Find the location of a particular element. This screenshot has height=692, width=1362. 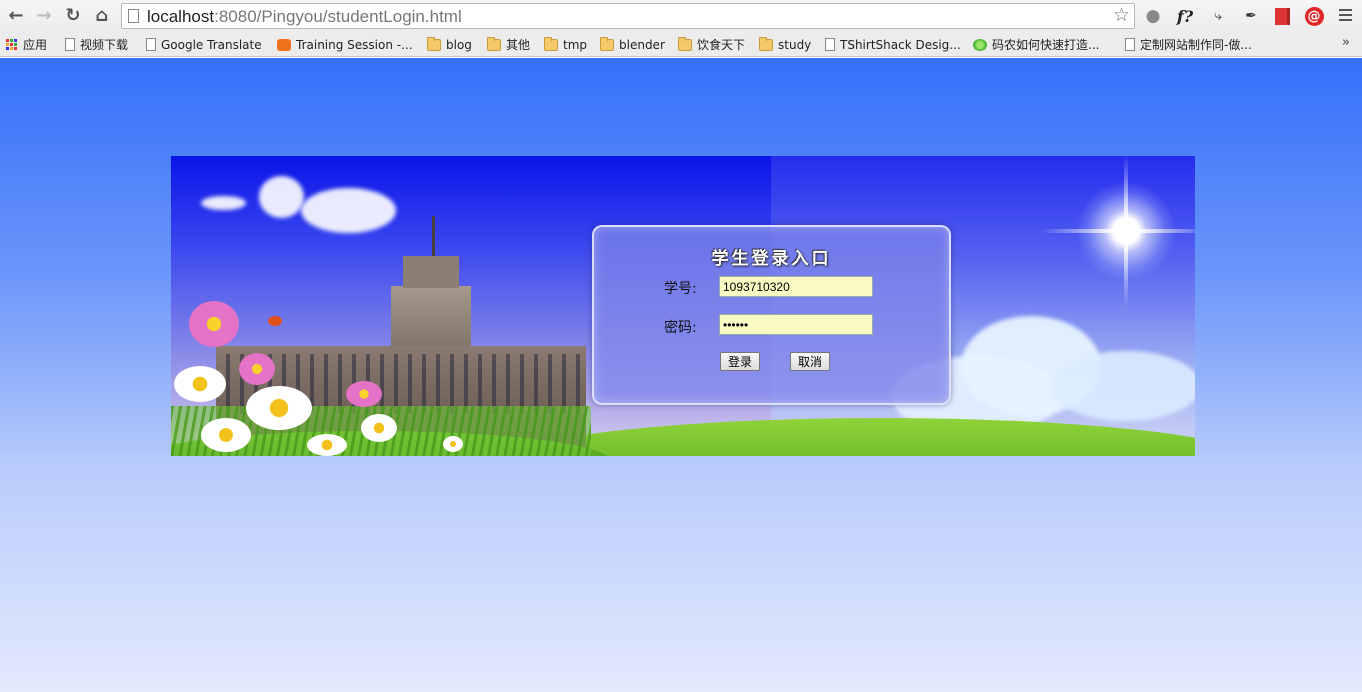

home-icon: ⌂ is located at coordinates (102, 16).